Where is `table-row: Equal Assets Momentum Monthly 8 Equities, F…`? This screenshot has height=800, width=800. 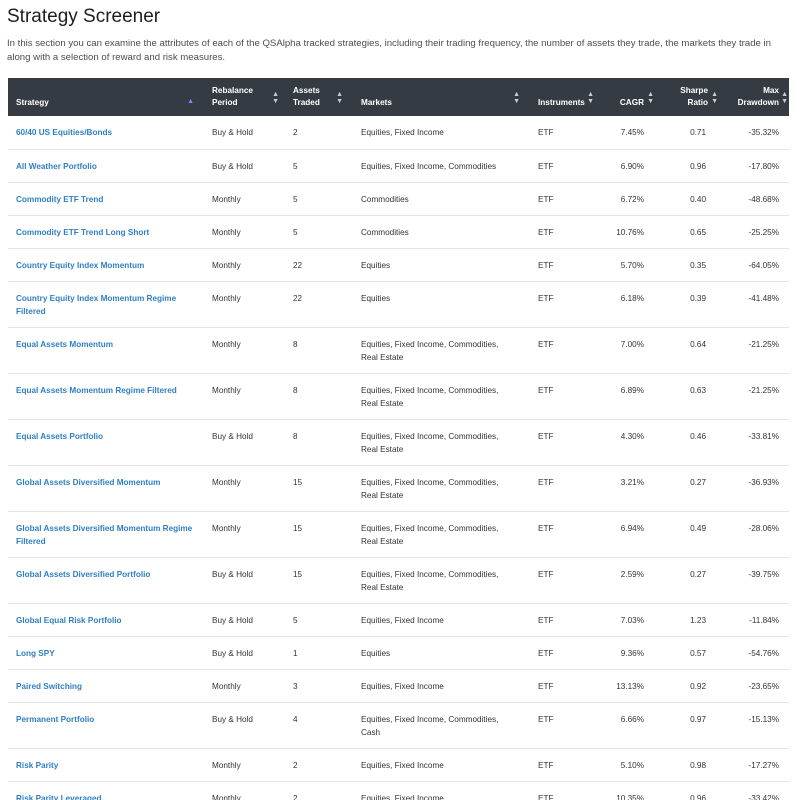 table-row: Equal Assets Momentum Monthly 8 Equities, F… is located at coordinates (398, 350).